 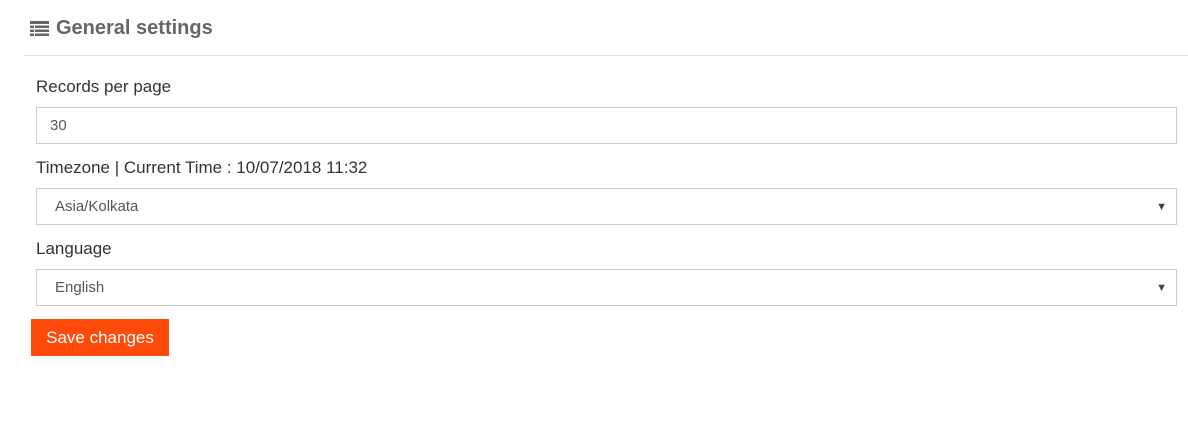 I want to click on language-select: English ▼, so click(x=606, y=287).